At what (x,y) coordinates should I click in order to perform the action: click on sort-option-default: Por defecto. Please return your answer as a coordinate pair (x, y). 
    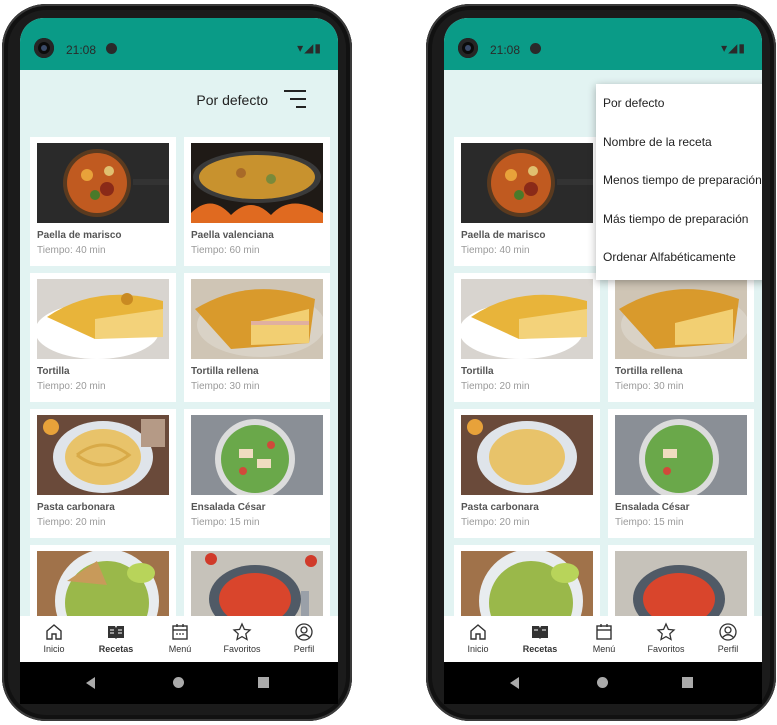
    Looking at the image, I should click on (633, 103).